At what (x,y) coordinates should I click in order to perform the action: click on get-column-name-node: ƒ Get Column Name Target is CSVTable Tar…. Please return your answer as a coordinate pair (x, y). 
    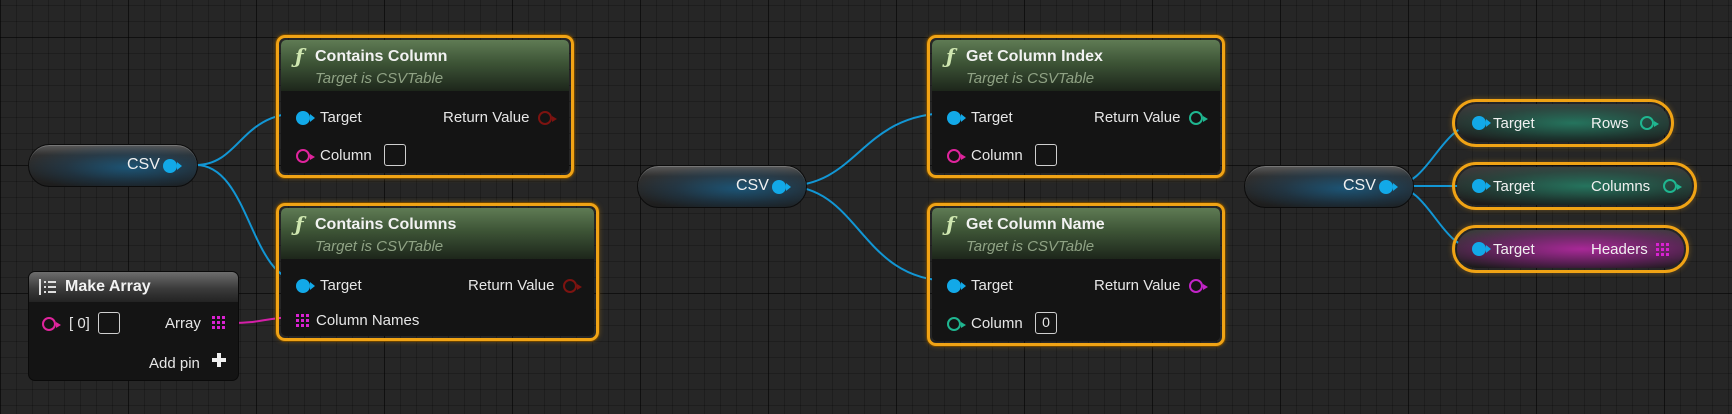
    Looking at the image, I should click on (1076, 274).